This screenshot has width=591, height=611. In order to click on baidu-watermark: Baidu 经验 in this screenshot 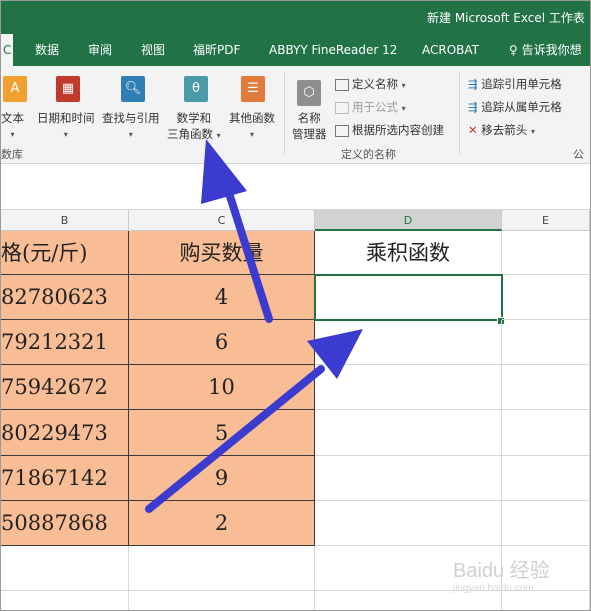, I will do `click(501, 571)`.